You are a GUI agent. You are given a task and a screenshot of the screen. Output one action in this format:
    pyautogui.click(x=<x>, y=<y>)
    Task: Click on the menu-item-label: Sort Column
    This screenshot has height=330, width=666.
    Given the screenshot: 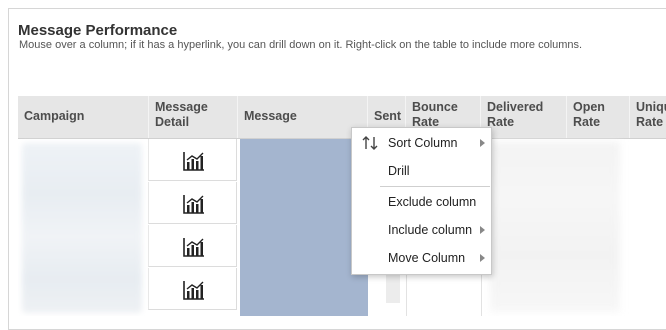 What is the action you would take?
    pyautogui.click(x=423, y=143)
    